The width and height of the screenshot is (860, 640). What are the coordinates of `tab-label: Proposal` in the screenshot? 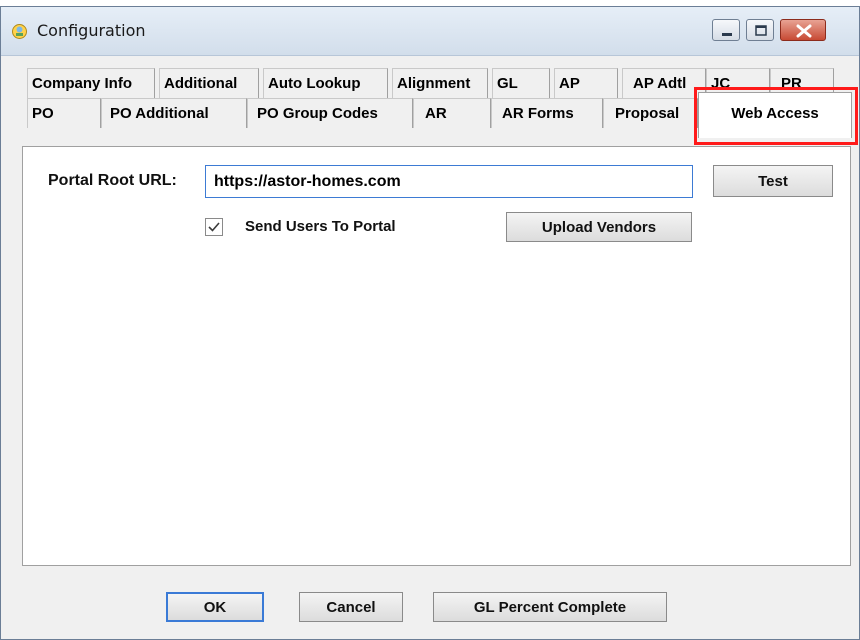 It's located at (647, 113).